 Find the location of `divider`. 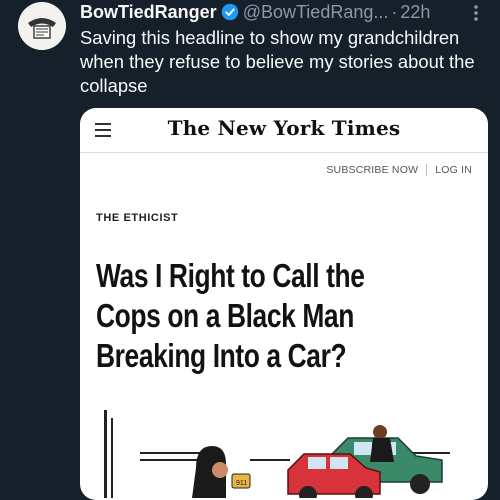

divider is located at coordinates (427, 170).